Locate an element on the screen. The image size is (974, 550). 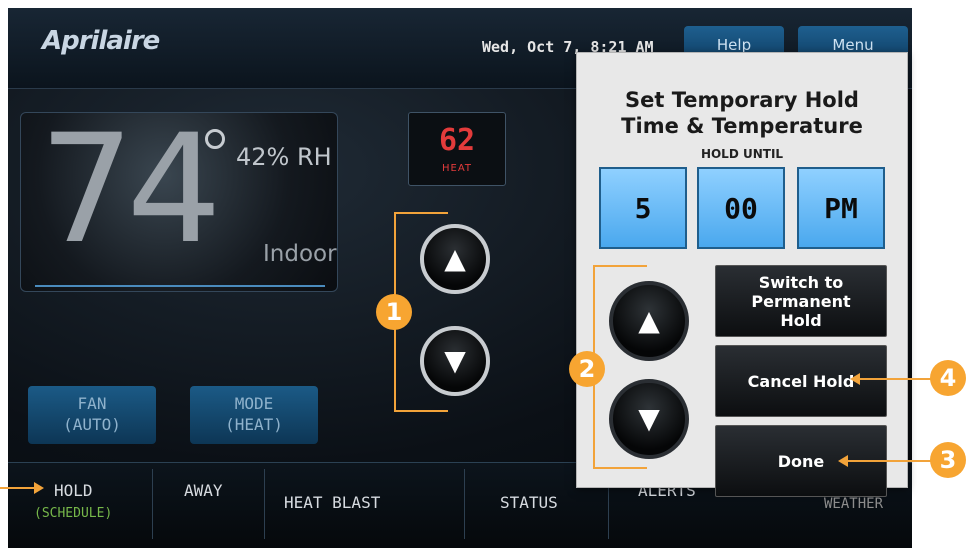
switch-label-line3: Hold is located at coordinates (801, 320).